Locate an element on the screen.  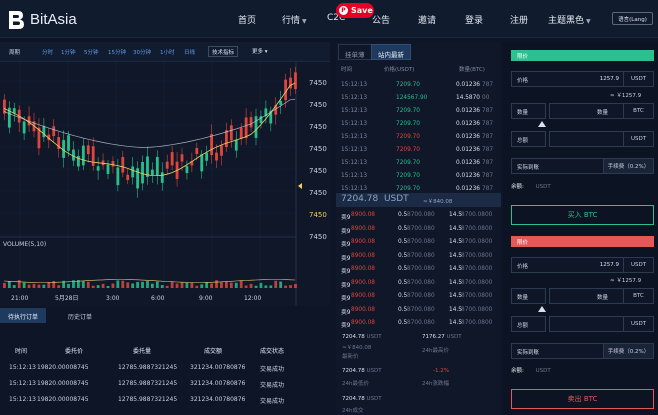
nav-invite: 邀请 is located at coordinates (427, 19).